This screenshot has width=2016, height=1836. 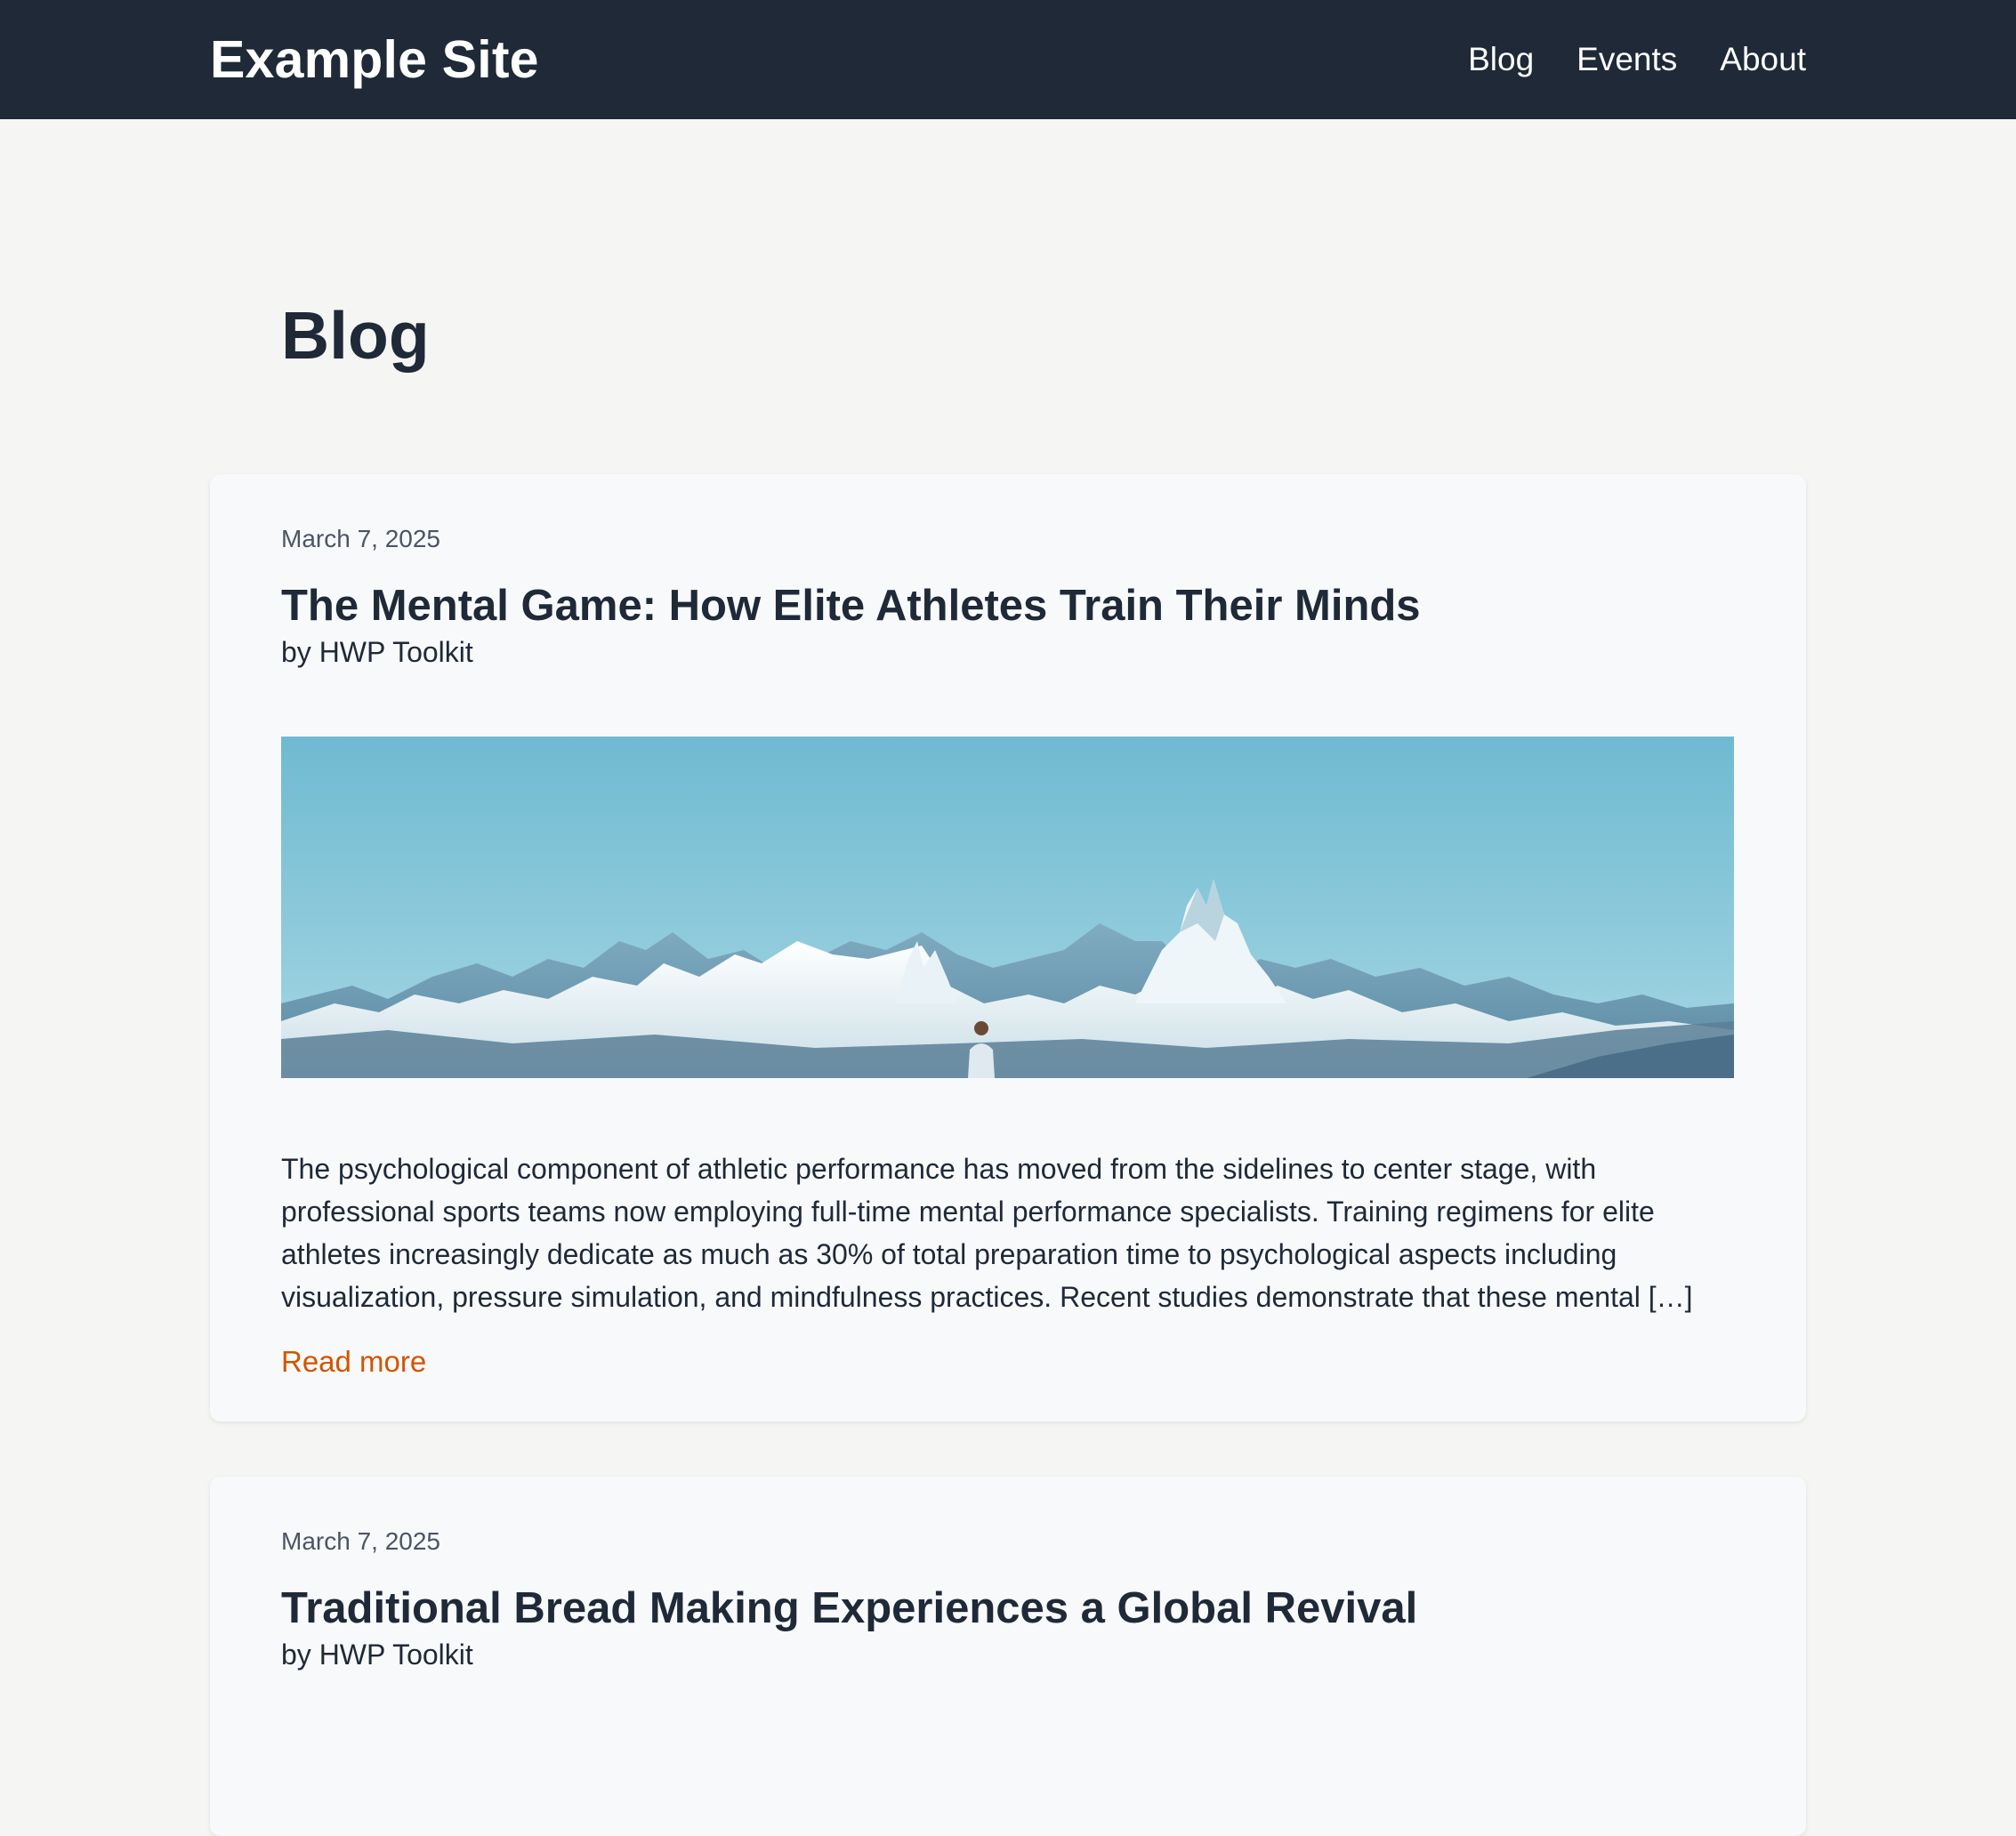 I want to click on nav-events: Events, so click(x=1627, y=59).